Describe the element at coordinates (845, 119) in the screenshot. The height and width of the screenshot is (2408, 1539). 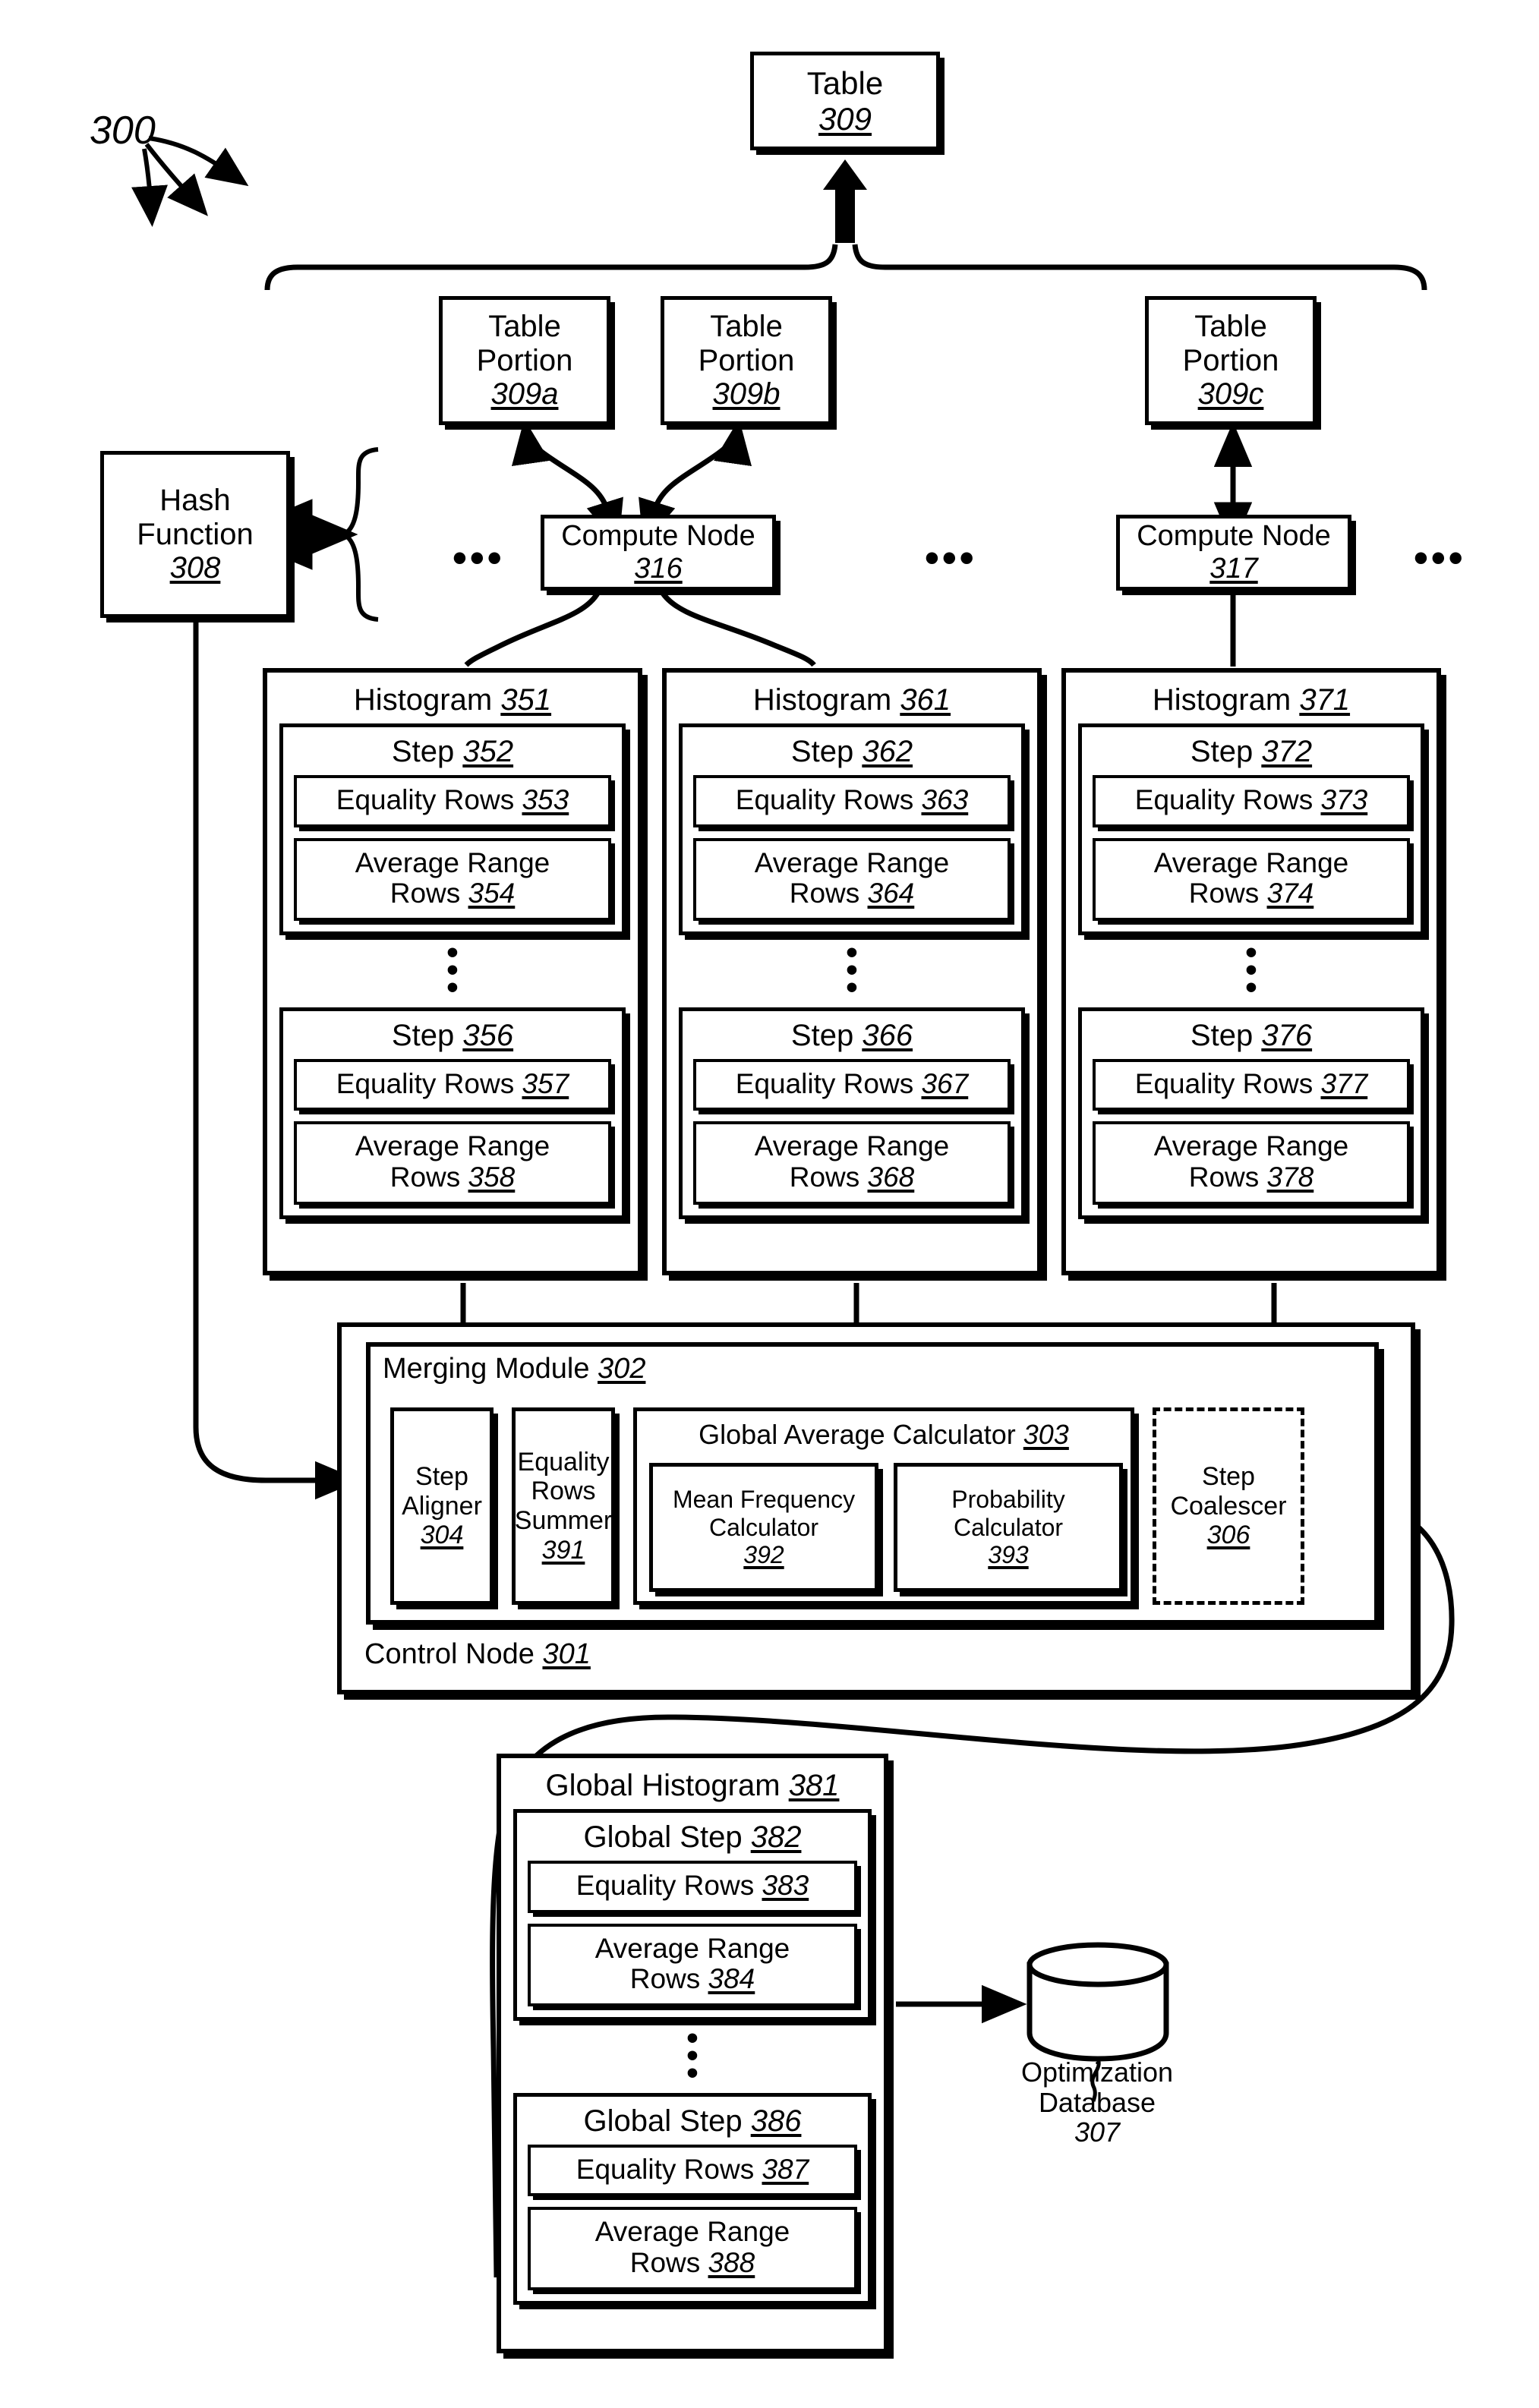
I see `table-ref: 309` at that location.